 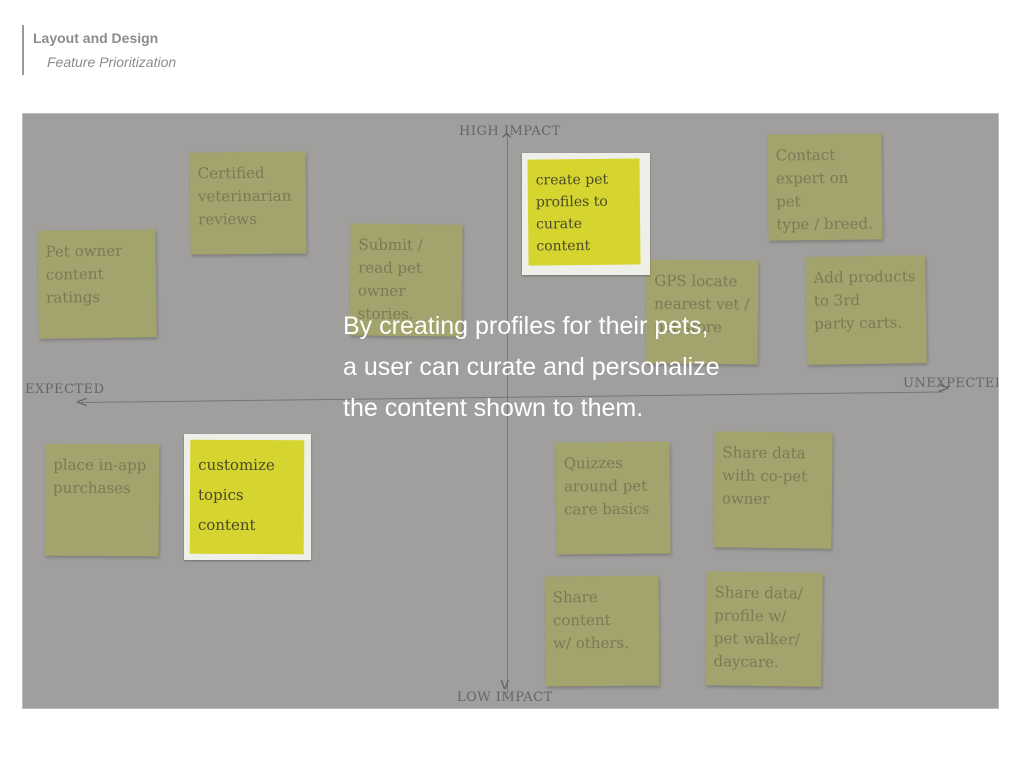 I want to click on slide-header: Layout and Design Feature Prioritization, so click(x=99, y=50).